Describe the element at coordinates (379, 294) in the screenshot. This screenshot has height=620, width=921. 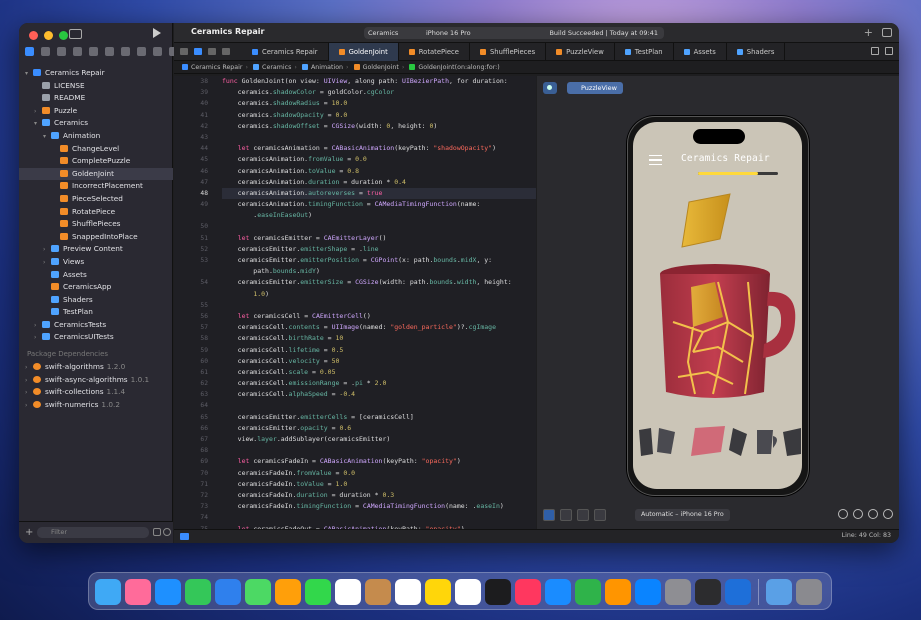
I see `code-line: 1.0)` at that location.